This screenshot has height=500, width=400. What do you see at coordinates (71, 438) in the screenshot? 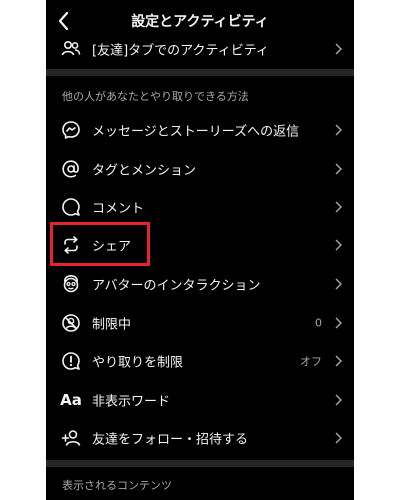
I see `add-person-icon` at bounding box center [71, 438].